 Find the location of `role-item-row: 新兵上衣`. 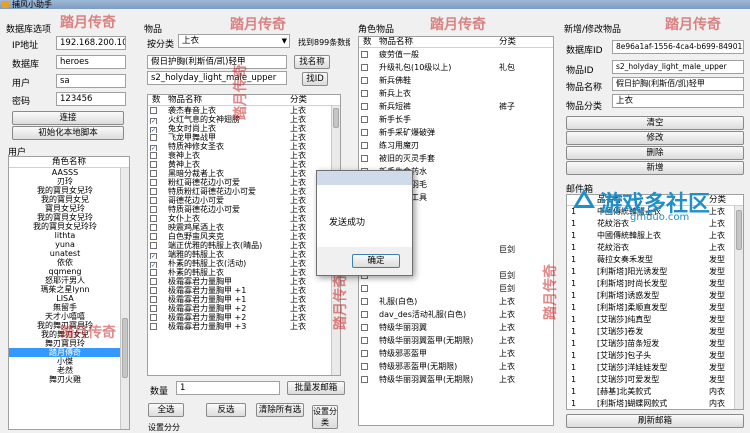

role-item-row: 新兵上衣 is located at coordinates (456, 93).